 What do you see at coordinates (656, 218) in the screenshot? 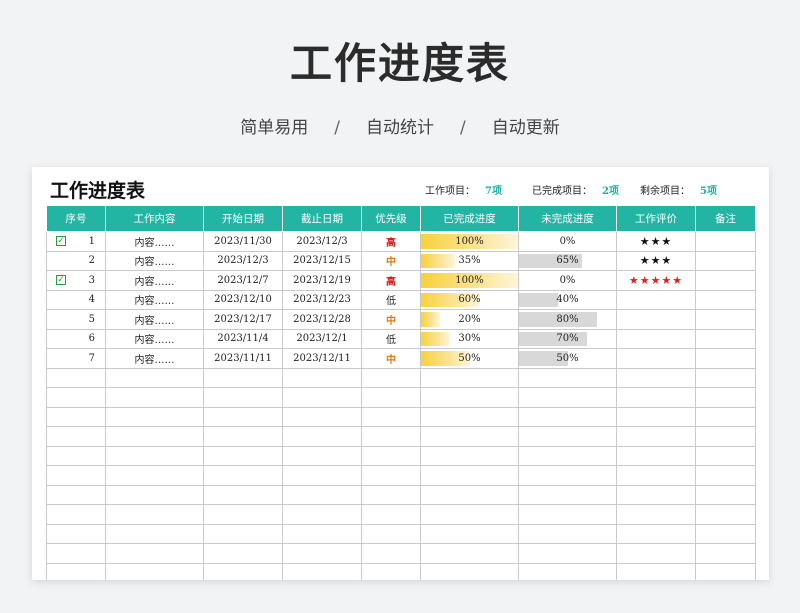
I see `column-header: 工作评价` at bounding box center [656, 218].